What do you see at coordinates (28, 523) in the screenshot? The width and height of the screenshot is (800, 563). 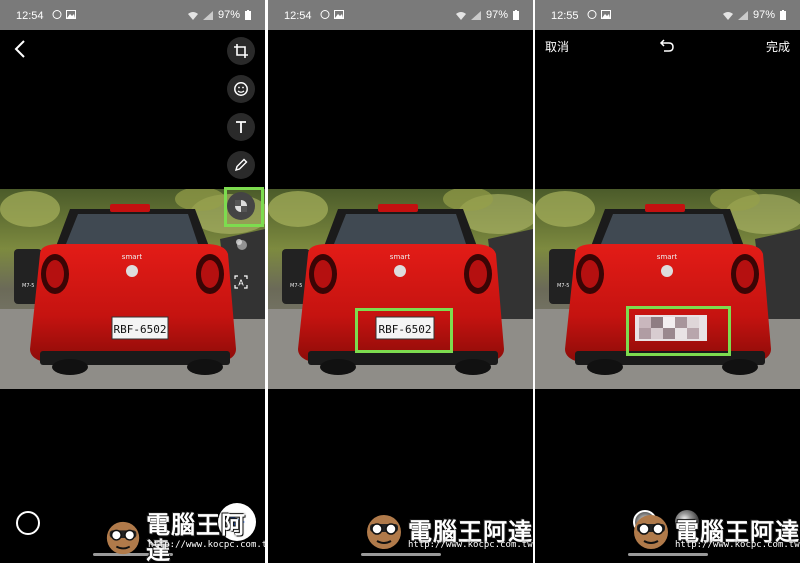 I see `circle-button` at bounding box center [28, 523].